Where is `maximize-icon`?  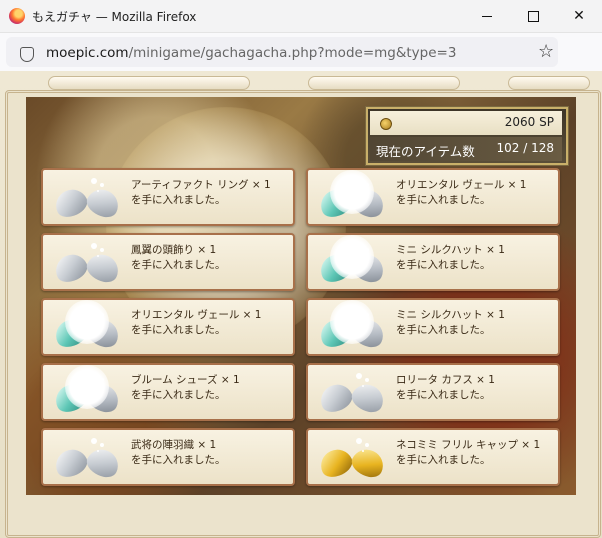 maximize-icon is located at coordinates (533, 16).